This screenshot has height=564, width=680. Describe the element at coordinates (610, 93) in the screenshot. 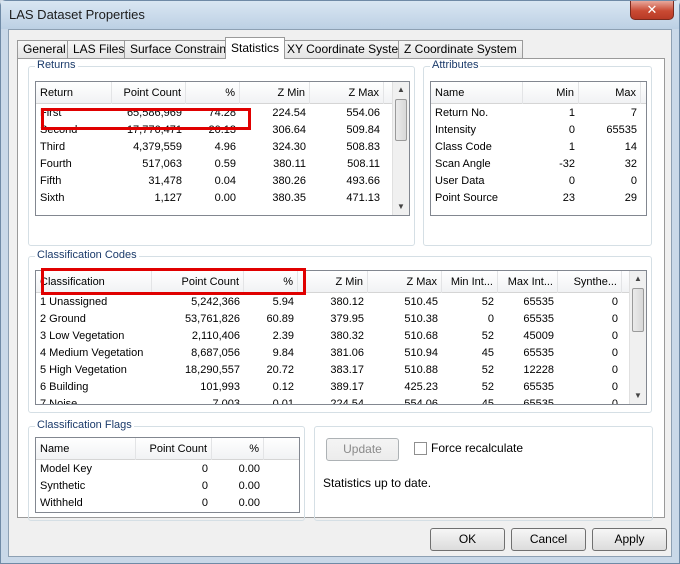

I see `col-attr-max: Max` at that location.